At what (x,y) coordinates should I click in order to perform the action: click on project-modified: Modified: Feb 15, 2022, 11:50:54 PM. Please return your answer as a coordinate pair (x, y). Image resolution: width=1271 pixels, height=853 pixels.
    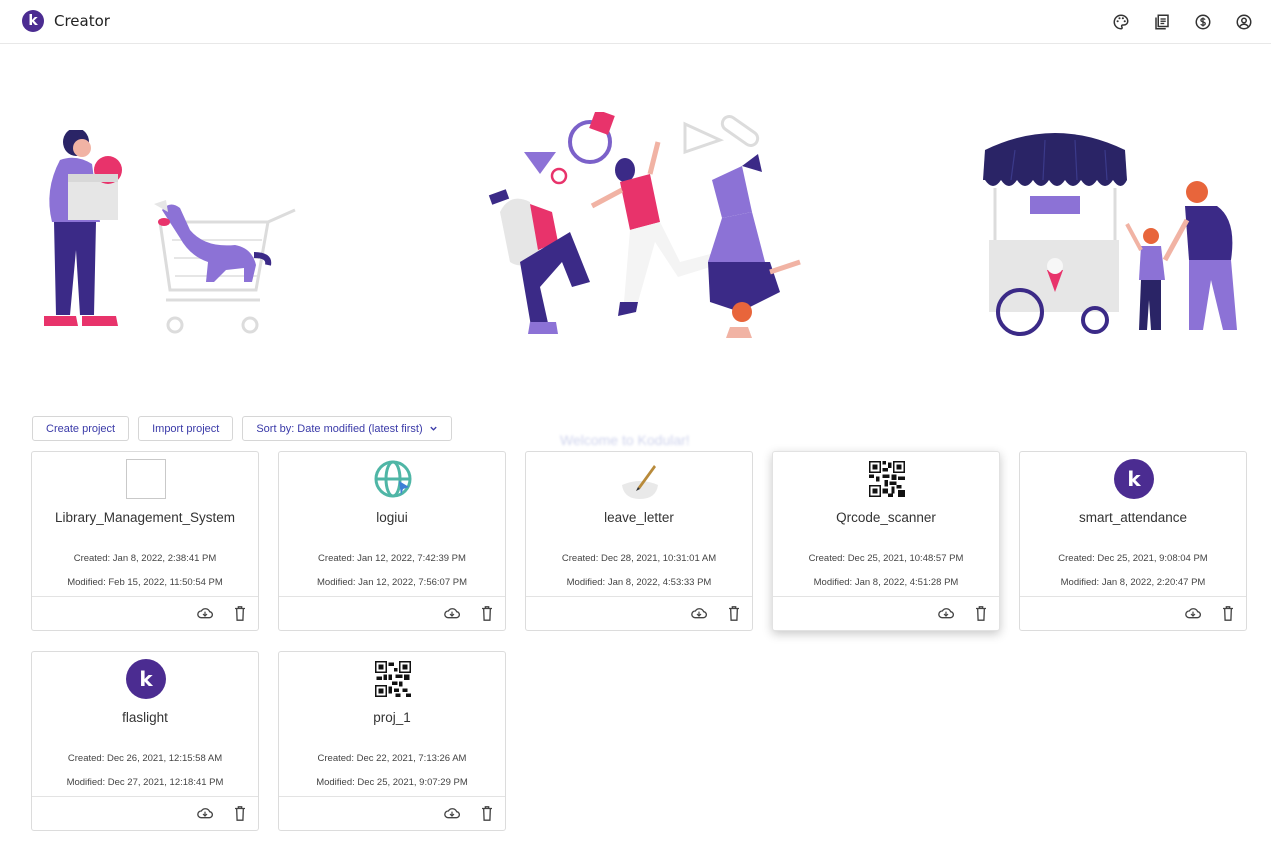
    Looking at the image, I should click on (145, 582).